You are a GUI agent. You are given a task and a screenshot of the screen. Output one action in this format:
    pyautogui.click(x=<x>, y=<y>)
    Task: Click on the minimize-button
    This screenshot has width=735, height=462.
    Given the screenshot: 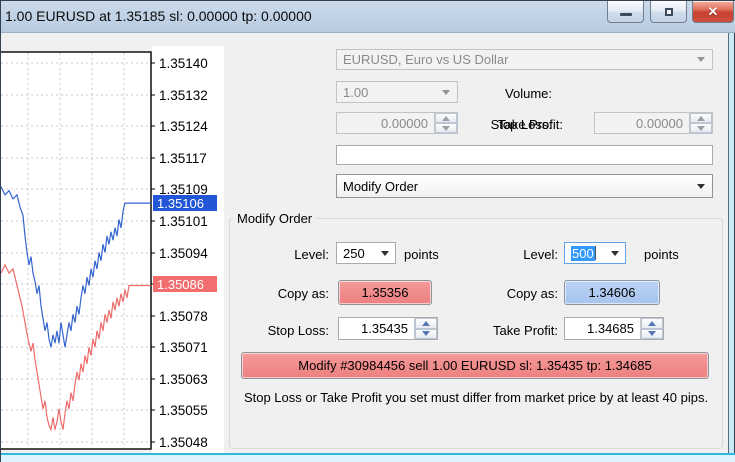 What is the action you would take?
    pyautogui.click(x=625, y=12)
    